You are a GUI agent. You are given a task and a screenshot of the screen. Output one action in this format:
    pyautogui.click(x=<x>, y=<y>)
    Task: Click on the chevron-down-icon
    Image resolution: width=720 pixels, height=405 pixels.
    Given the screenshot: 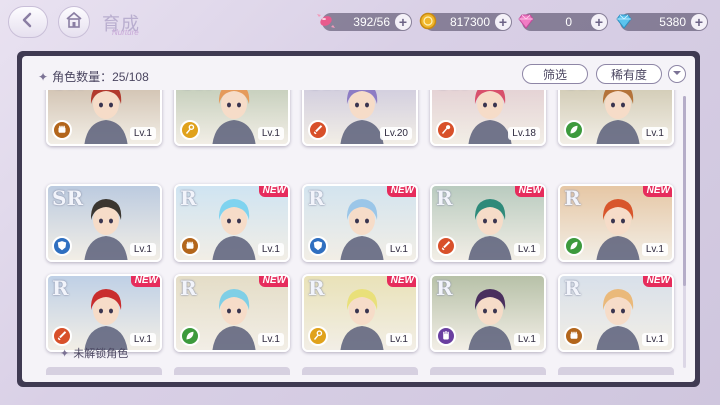 What is the action you would take?
    pyautogui.click(x=677, y=74)
    